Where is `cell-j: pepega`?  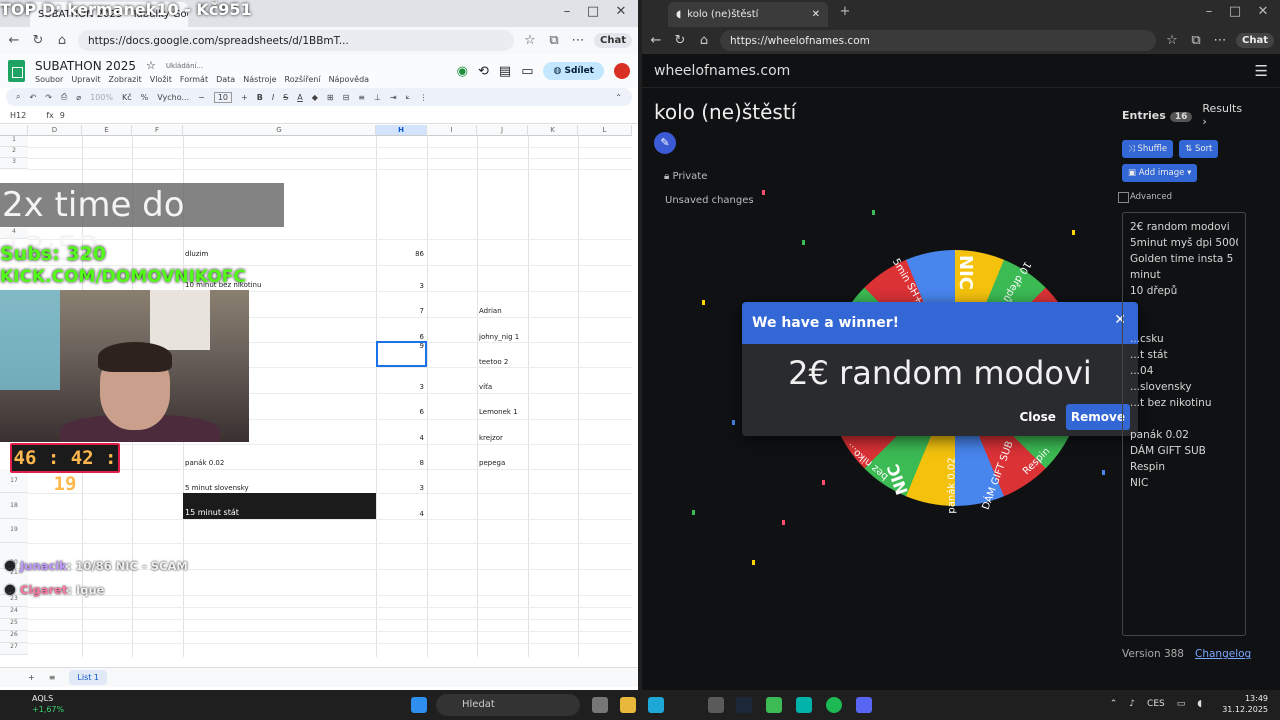
cell-j: pepega is located at coordinates (492, 463).